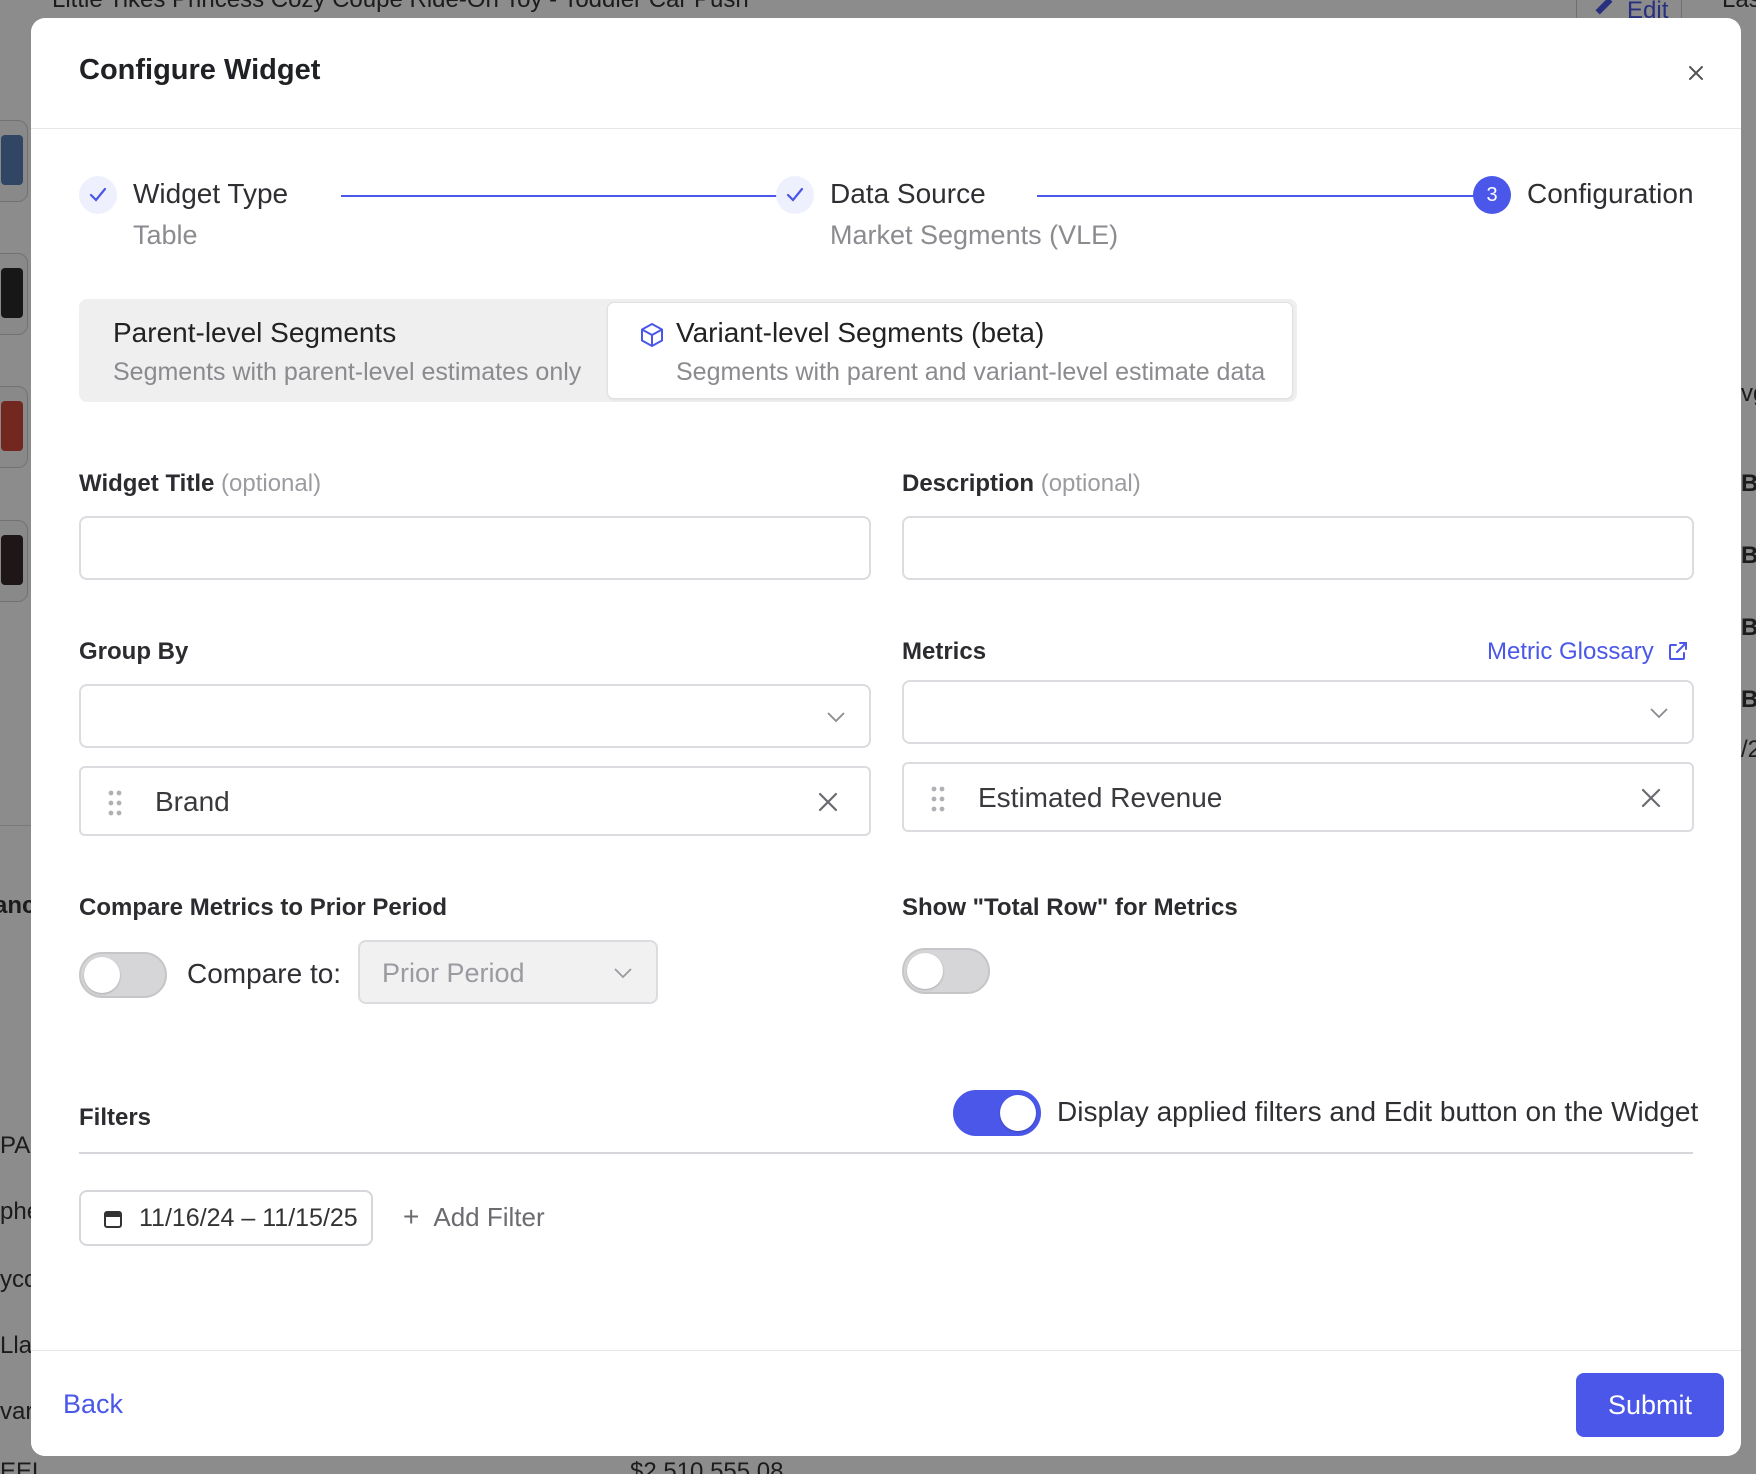  I want to click on compare-toggle, so click(123, 975).